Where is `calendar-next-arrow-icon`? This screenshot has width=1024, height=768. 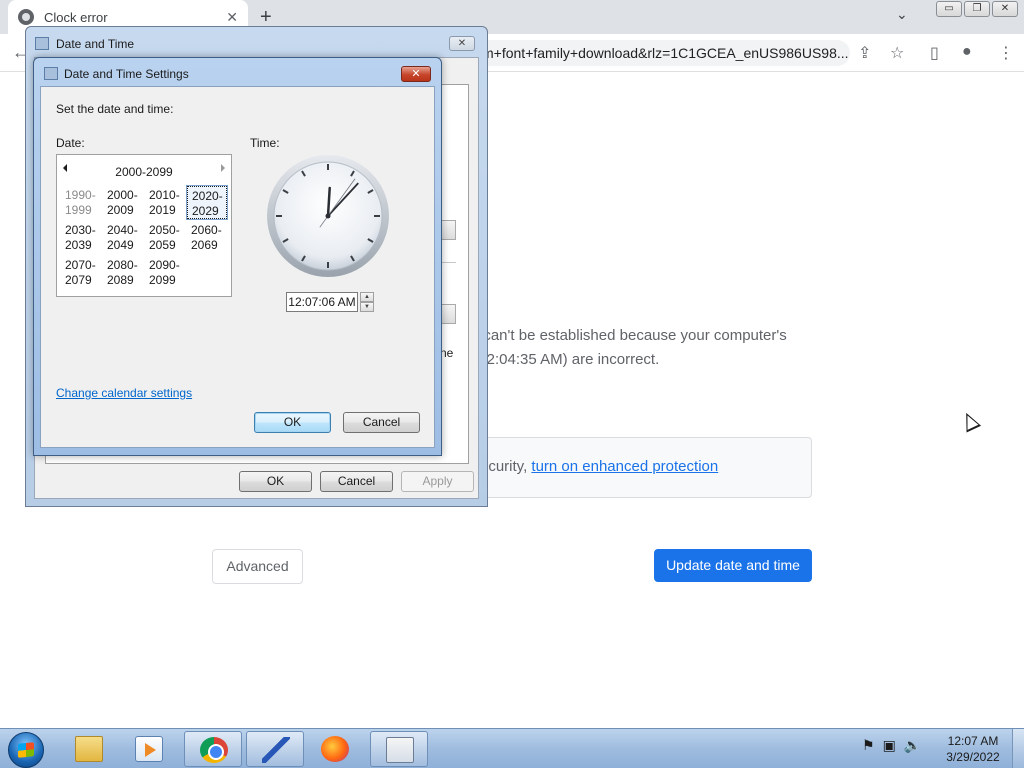 calendar-next-arrow-icon is located at coordinates (223, 168).